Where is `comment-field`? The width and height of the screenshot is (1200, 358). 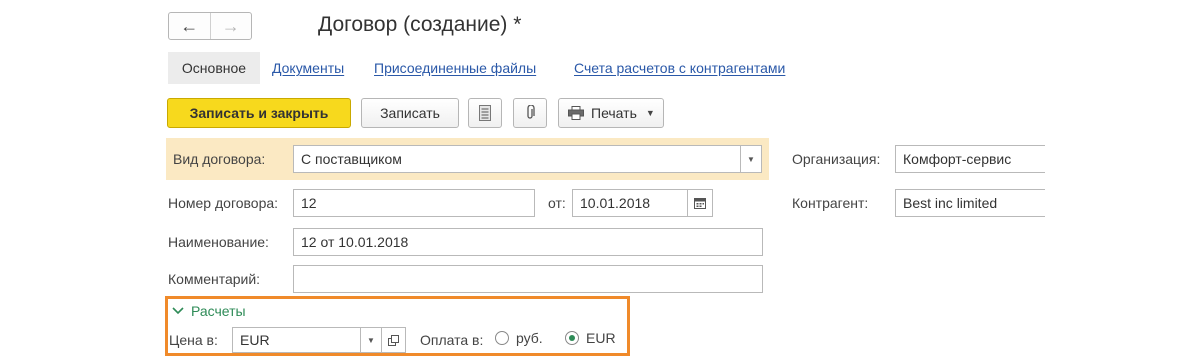 comment-field is located at coordinates (528, 279).